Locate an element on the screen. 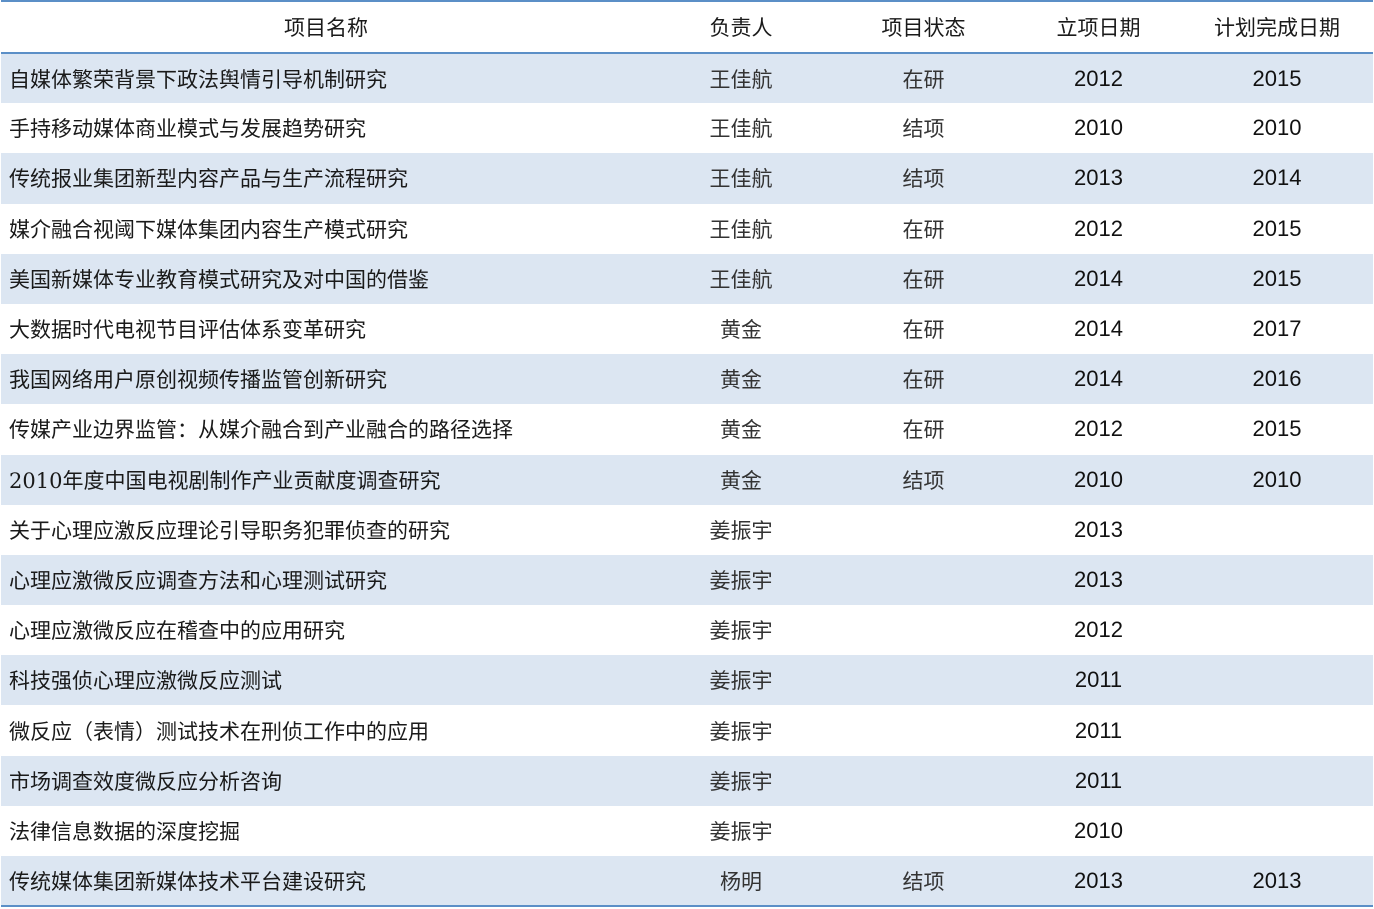 The height and width of the screenshot is (909, 1374). cell-project-name: 科技强侦心理应激微反应测试 is located at coordinates (145, 681).